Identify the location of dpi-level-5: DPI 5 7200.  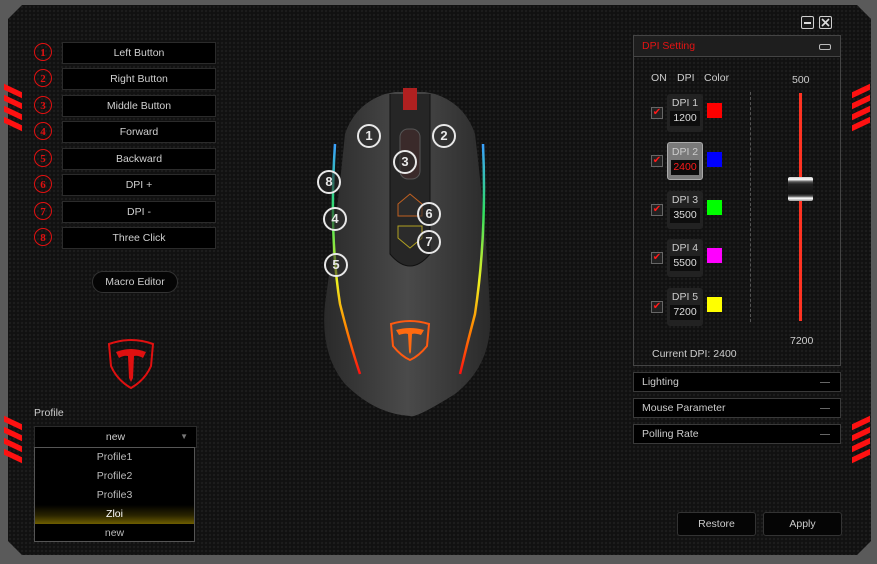
(685, 307).